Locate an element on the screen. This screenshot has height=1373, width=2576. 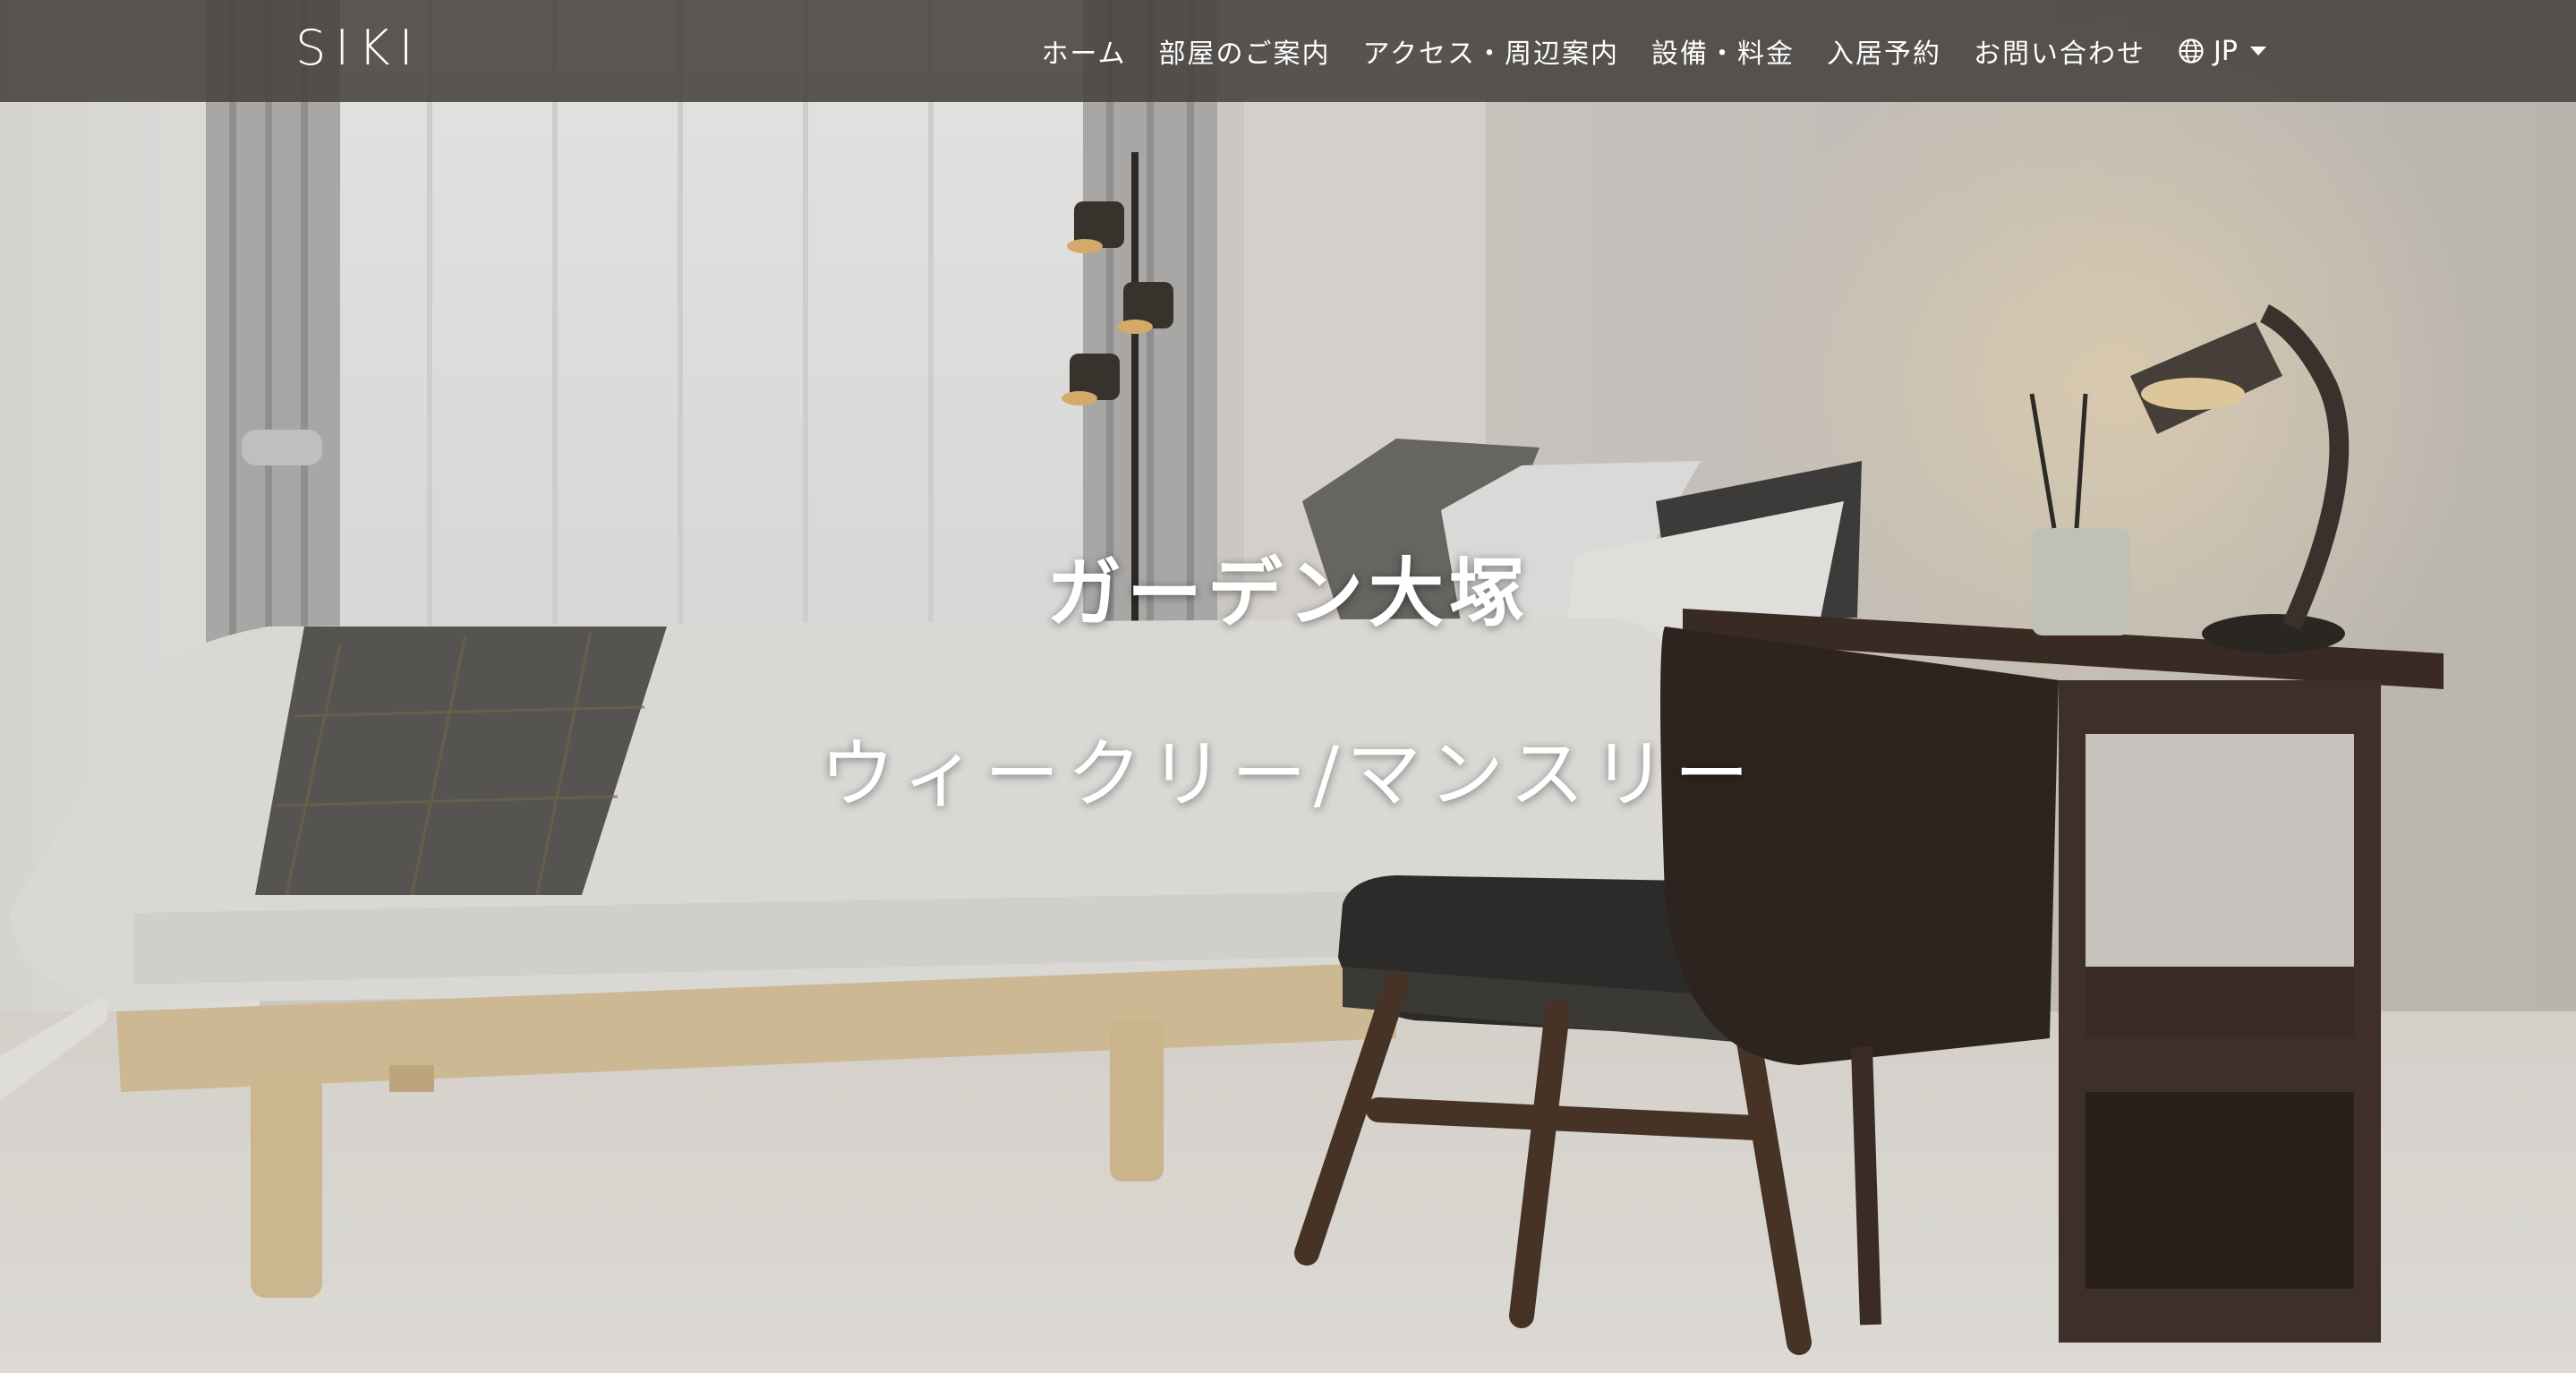
language-label: JP is located at coordinates (2225, 51).